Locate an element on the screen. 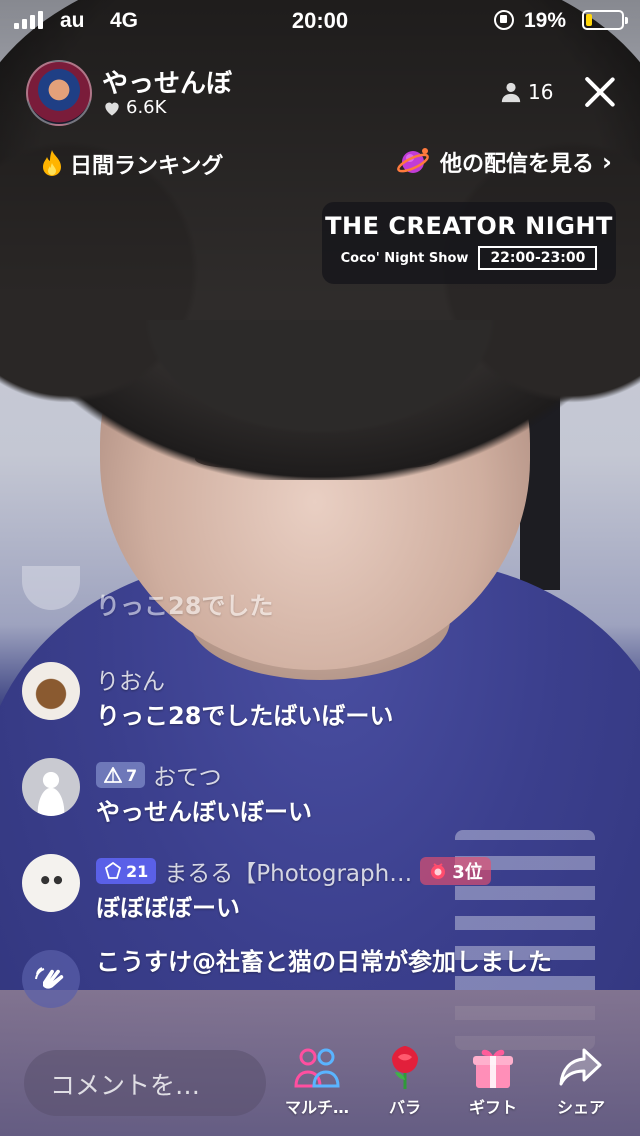 Image resolution: width=640 pixels, height=1136 pixels. host-avatar is located at coordinates (59, 93).